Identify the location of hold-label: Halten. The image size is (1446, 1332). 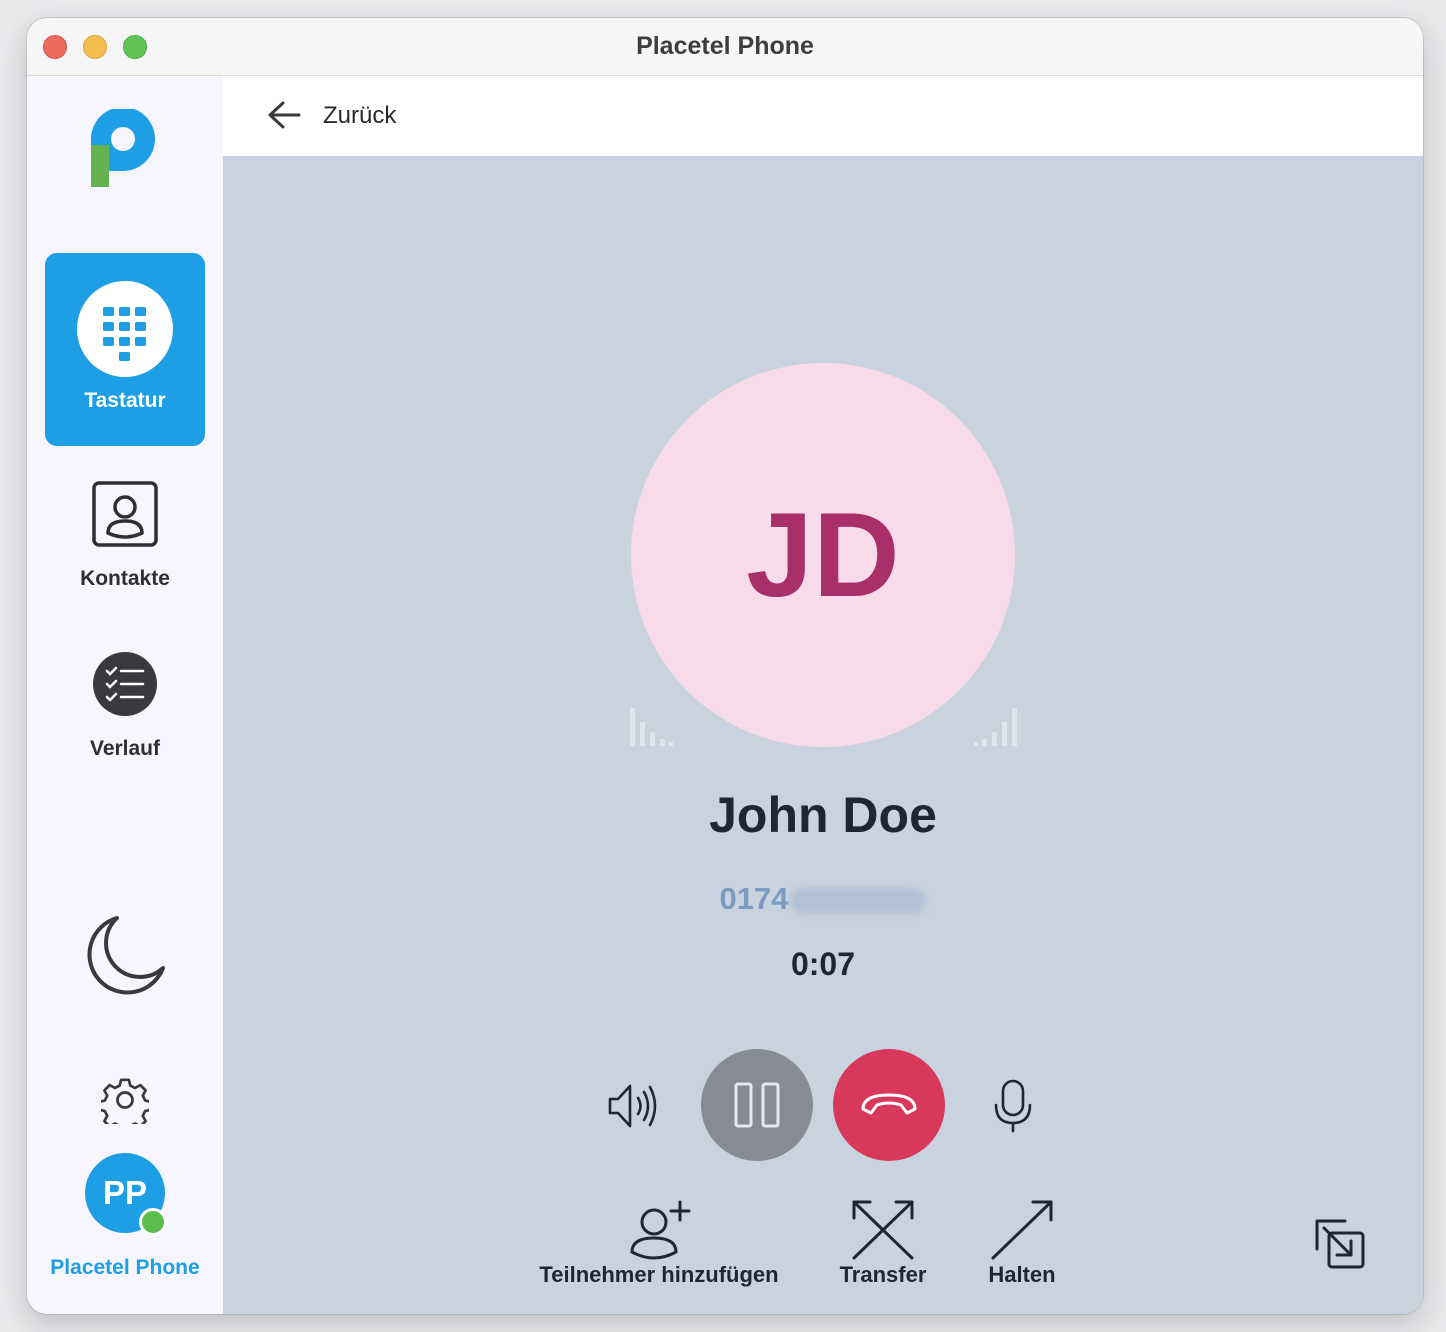
(1022, 1274).